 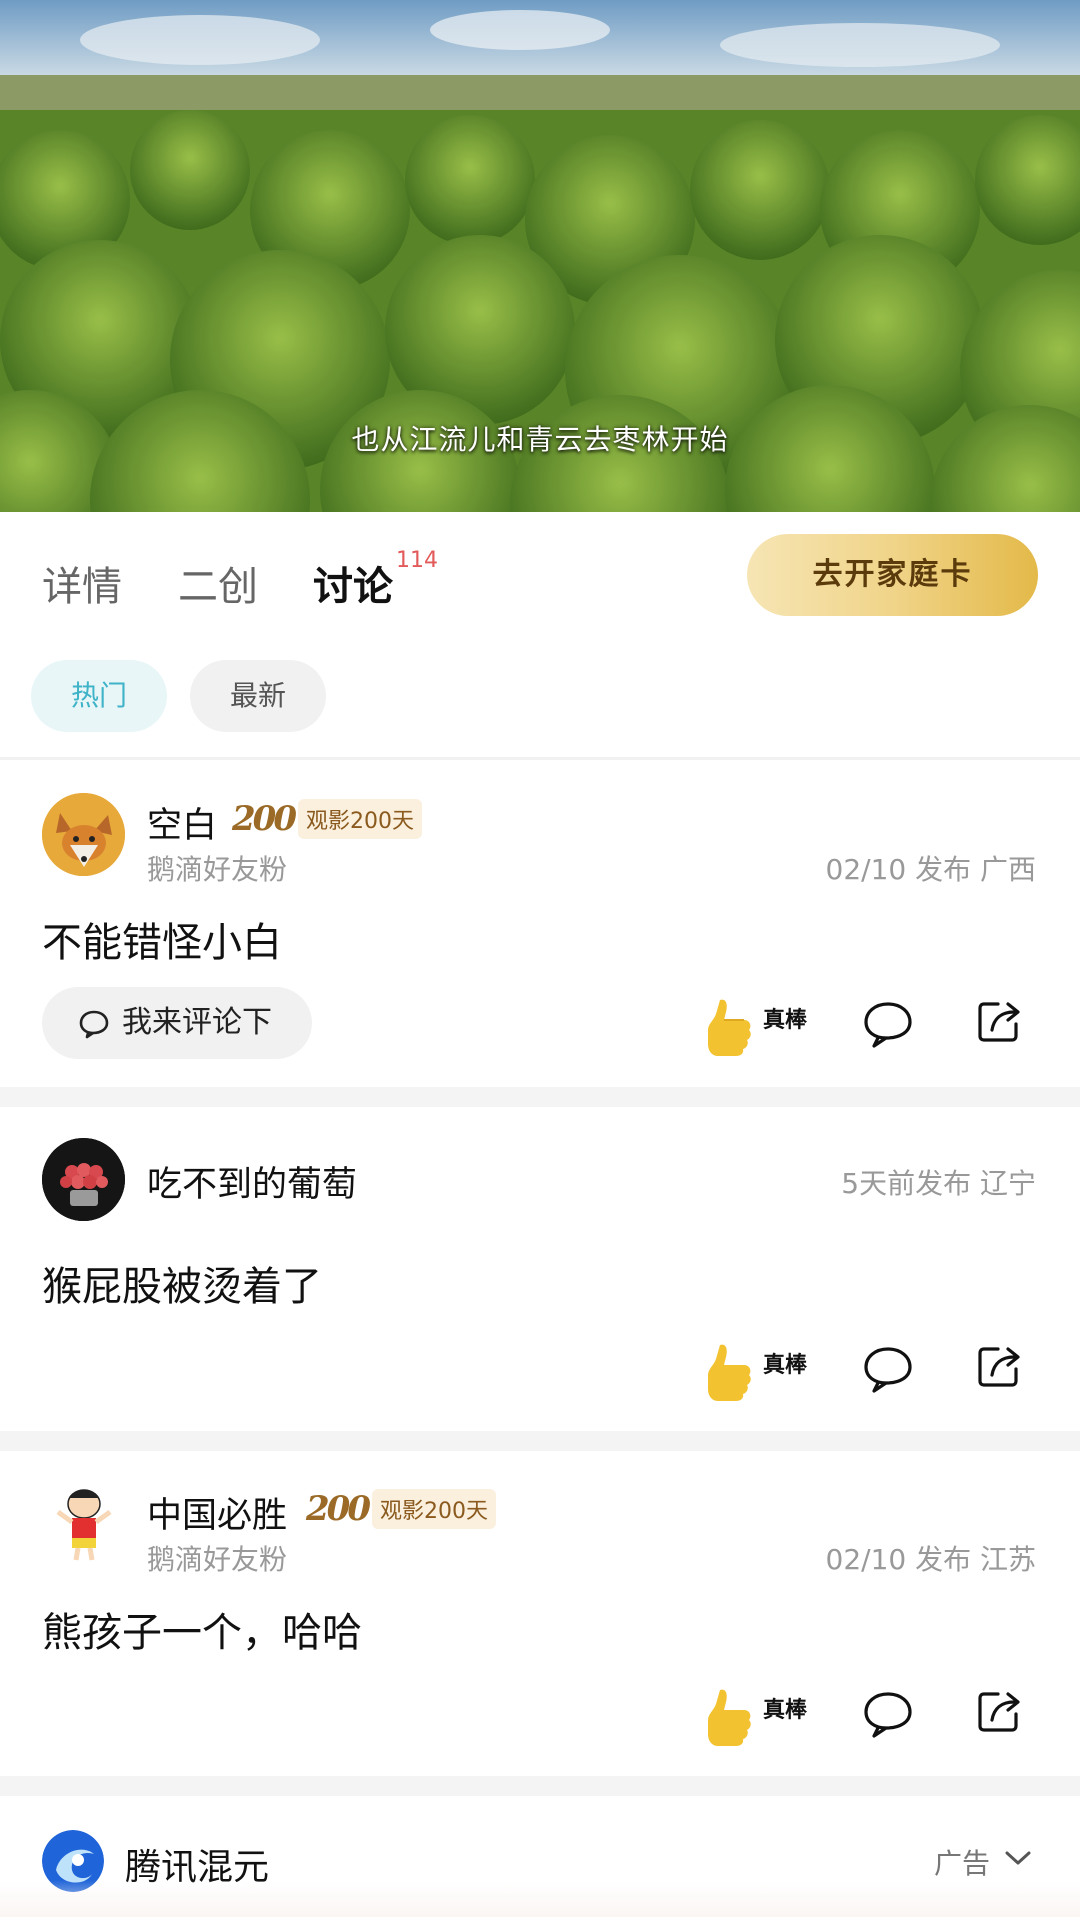 I want to click on bottom-bar-fade, so click(x=540, y=1898).